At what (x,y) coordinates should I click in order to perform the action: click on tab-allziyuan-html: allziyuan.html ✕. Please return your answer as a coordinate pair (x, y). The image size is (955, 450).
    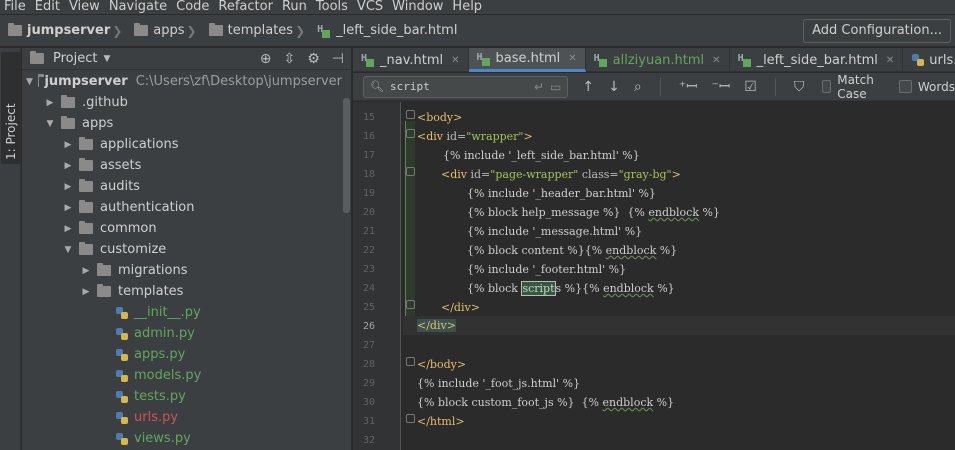
    Looking at the image, I should click on (658, 60).